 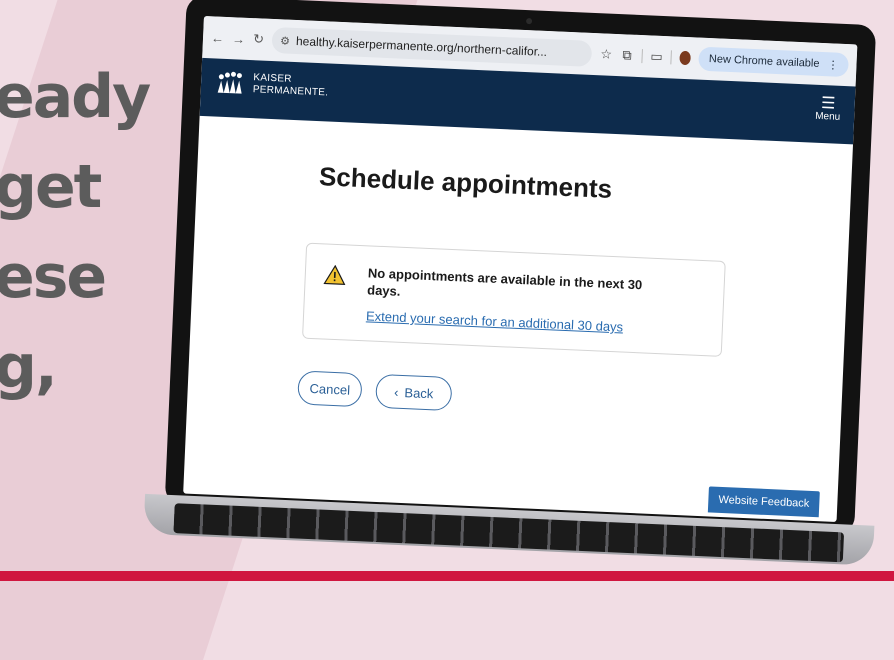 I want to click on background-text-line: ese, so click(x=53, y=277).